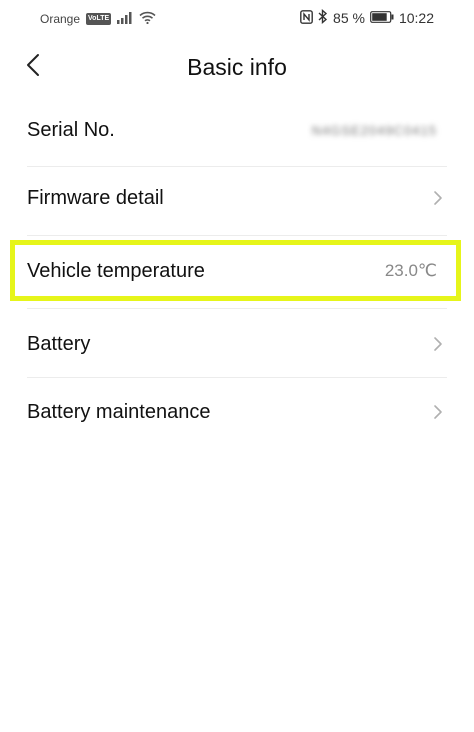 This screenshot has height=732, width=474. I want to click on status-left: Orange VoLTE, so click(98, 19).